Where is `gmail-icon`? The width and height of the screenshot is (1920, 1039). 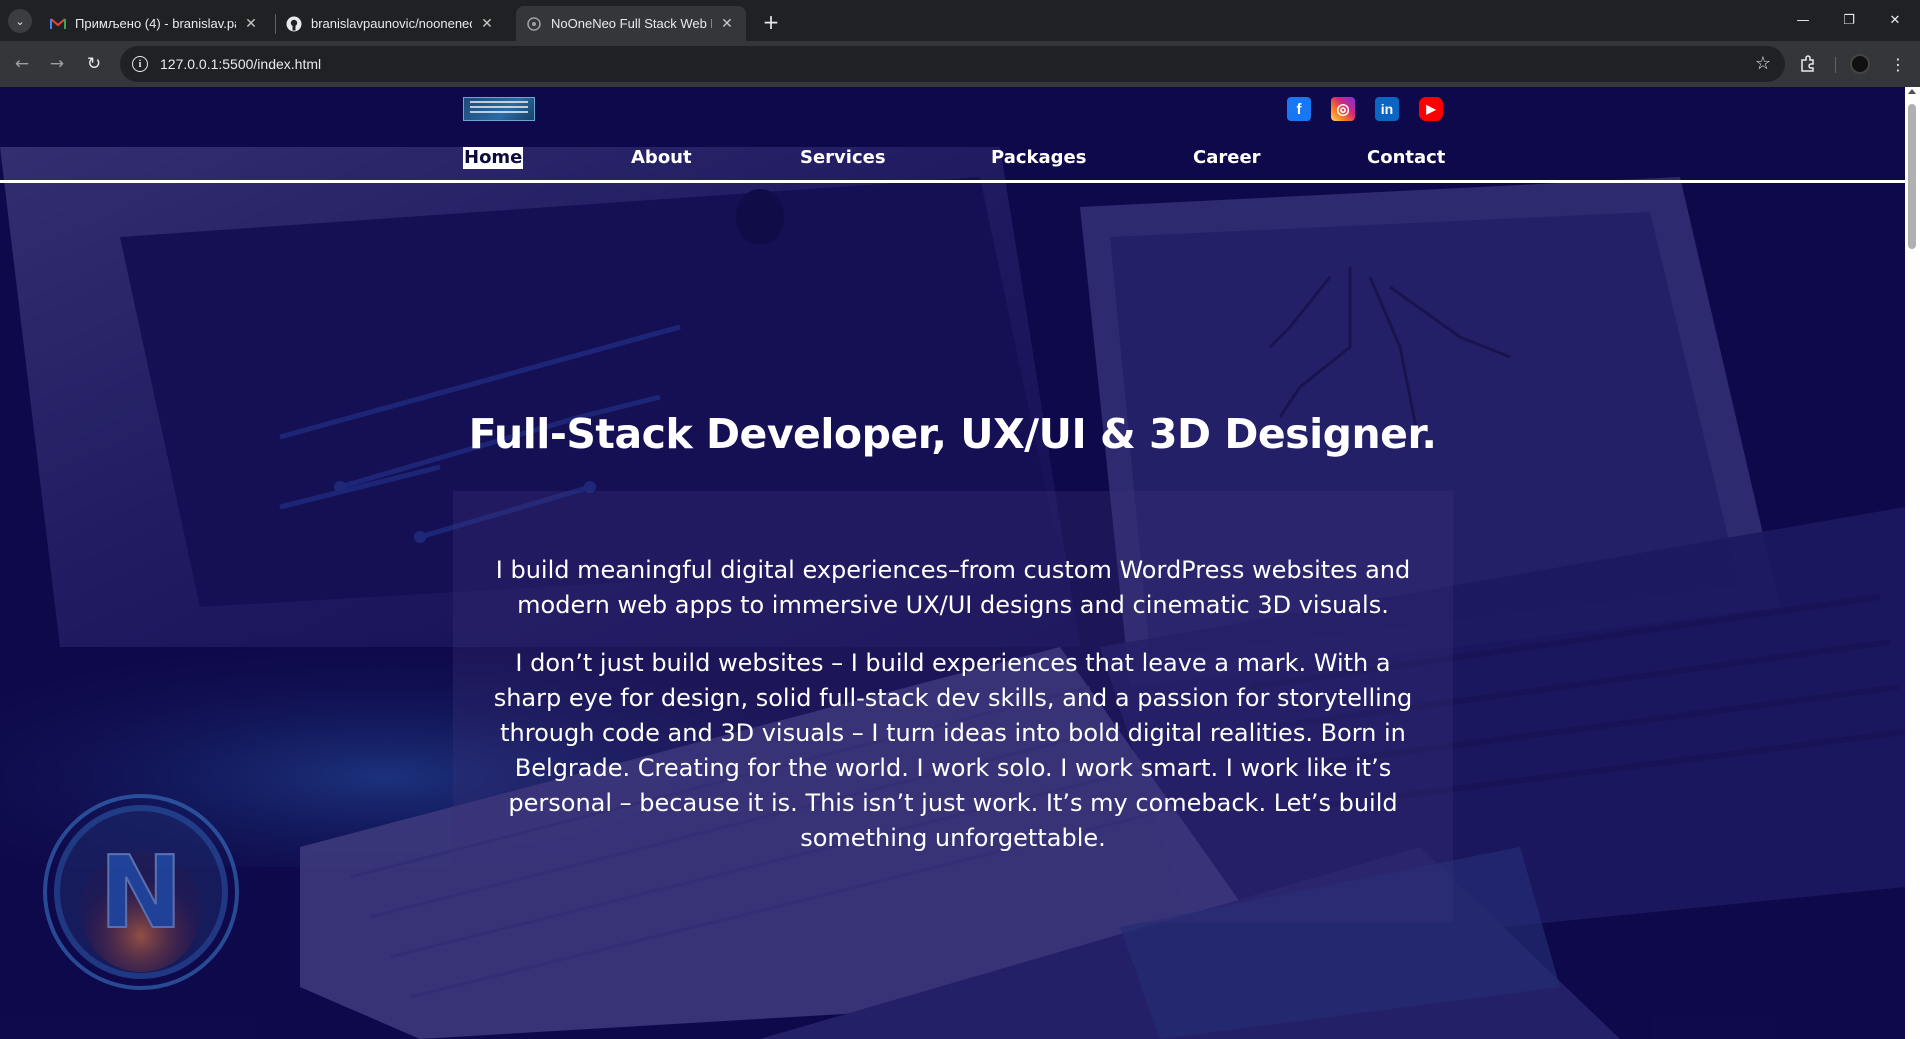
gmail-icon is located at coordinates (58, 24).